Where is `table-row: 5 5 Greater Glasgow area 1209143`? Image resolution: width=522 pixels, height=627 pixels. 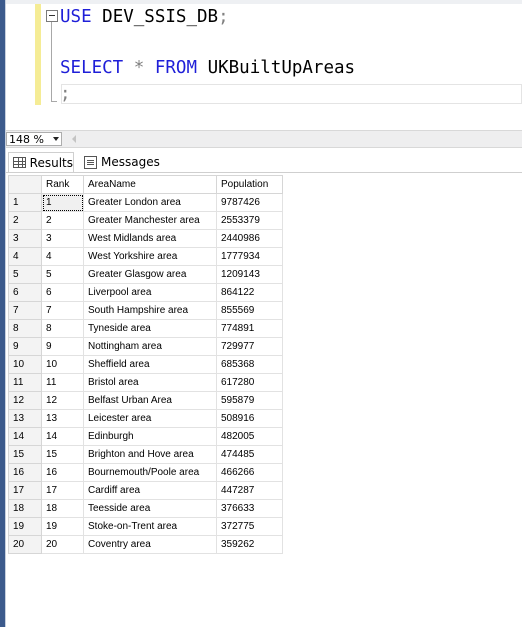 table-row: 5 5 Greater Glasgow area 1209143 is located at coordinates (145, 274).